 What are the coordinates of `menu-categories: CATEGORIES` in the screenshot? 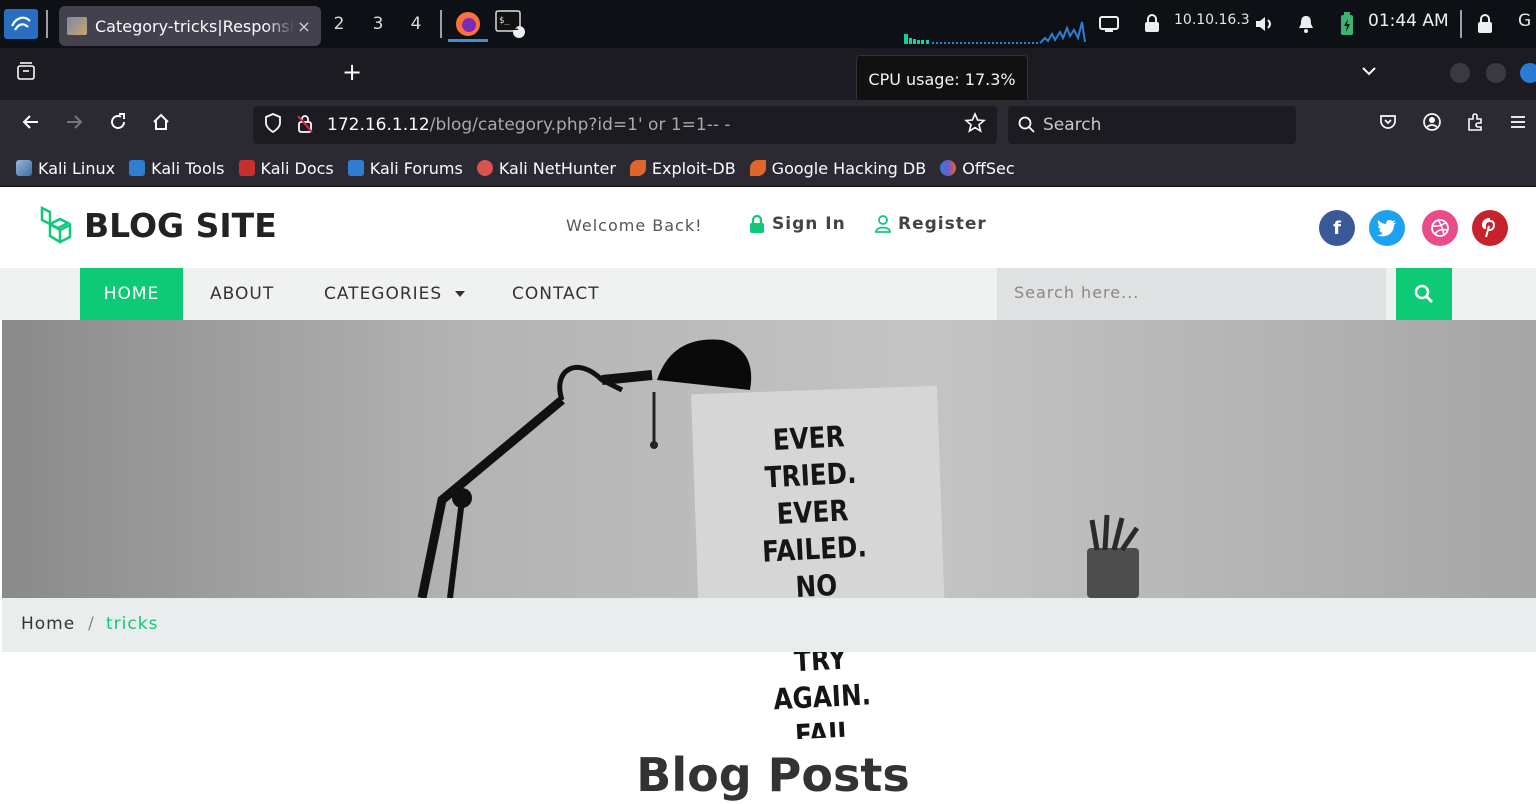 It's located at (394, 294).